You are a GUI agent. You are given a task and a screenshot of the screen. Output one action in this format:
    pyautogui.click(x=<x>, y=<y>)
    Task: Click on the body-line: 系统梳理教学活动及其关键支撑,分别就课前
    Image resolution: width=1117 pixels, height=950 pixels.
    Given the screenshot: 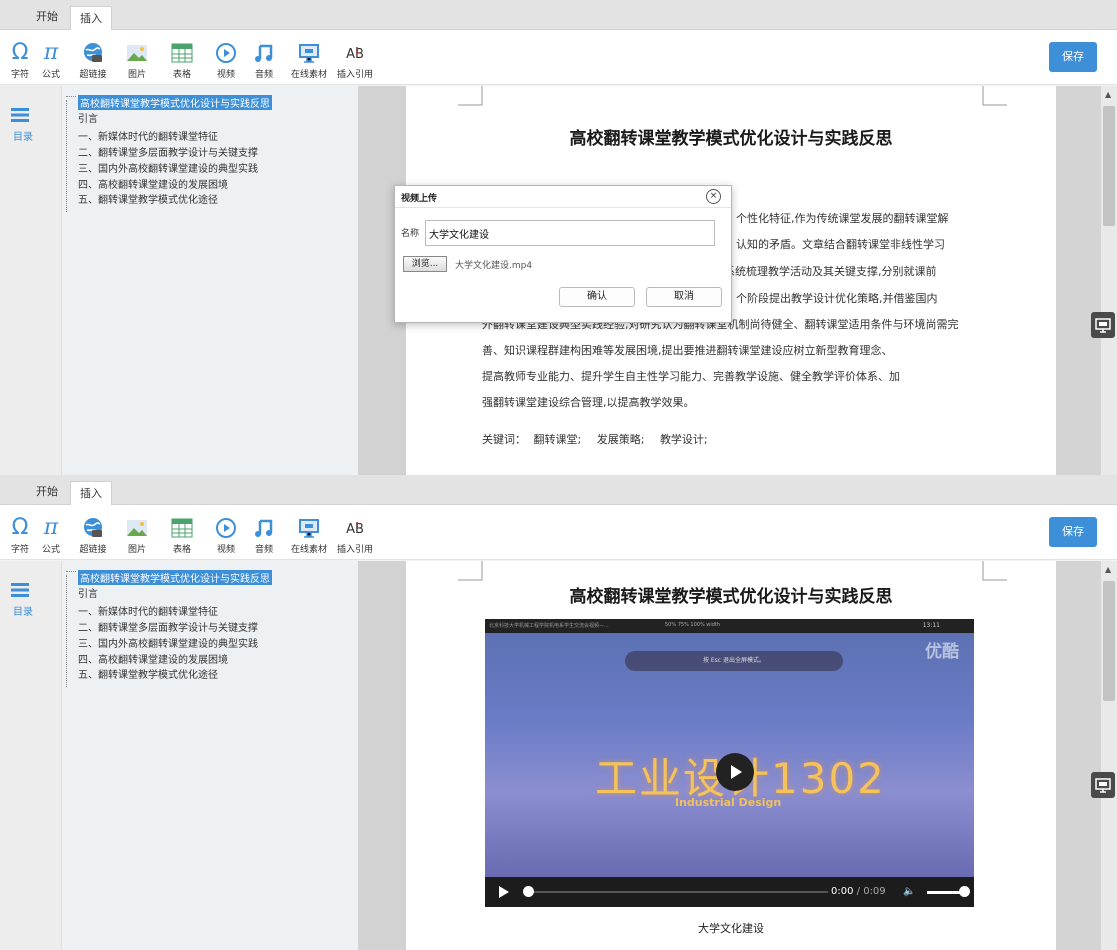 What is the action you would take?
    pyautogui.click(x=830, y=271)
    